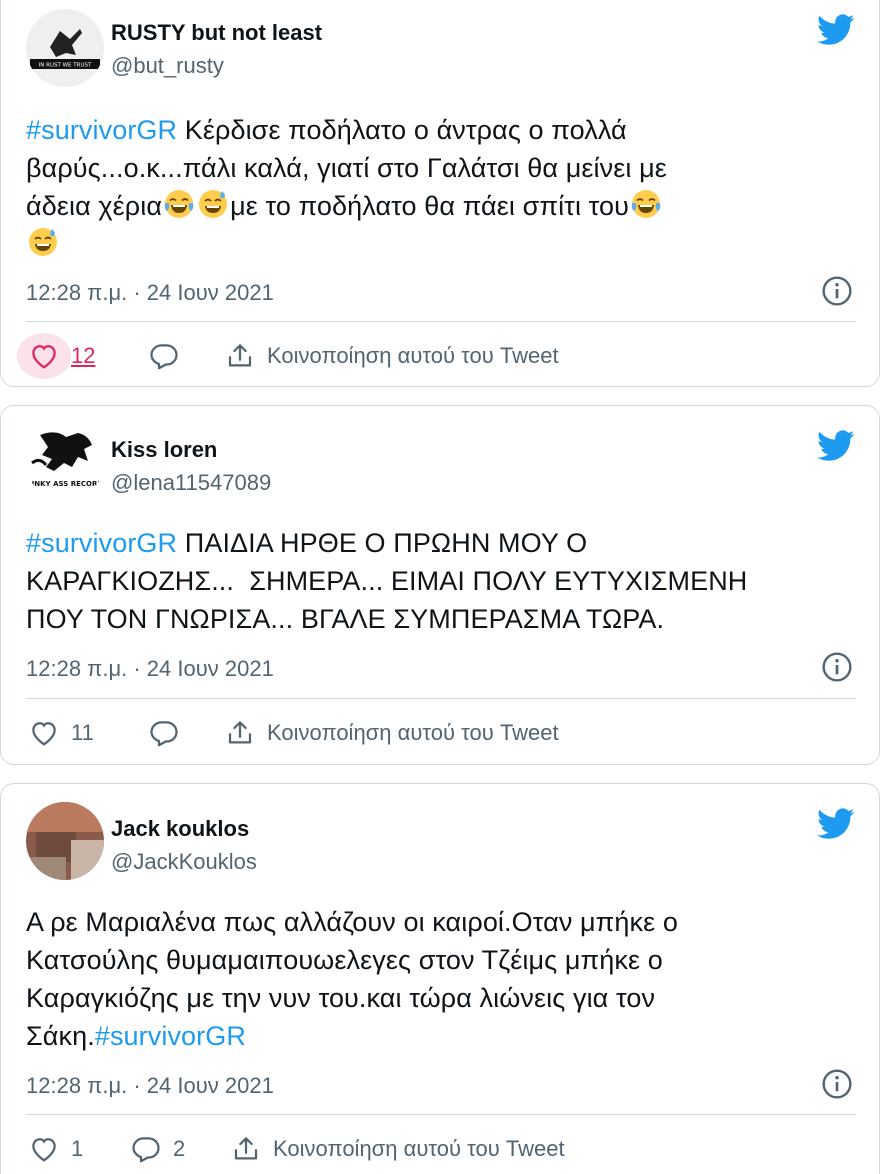 The width and height of the screenshot is (880, 1174). I want to click on like-button: 11, so click(61, 733).